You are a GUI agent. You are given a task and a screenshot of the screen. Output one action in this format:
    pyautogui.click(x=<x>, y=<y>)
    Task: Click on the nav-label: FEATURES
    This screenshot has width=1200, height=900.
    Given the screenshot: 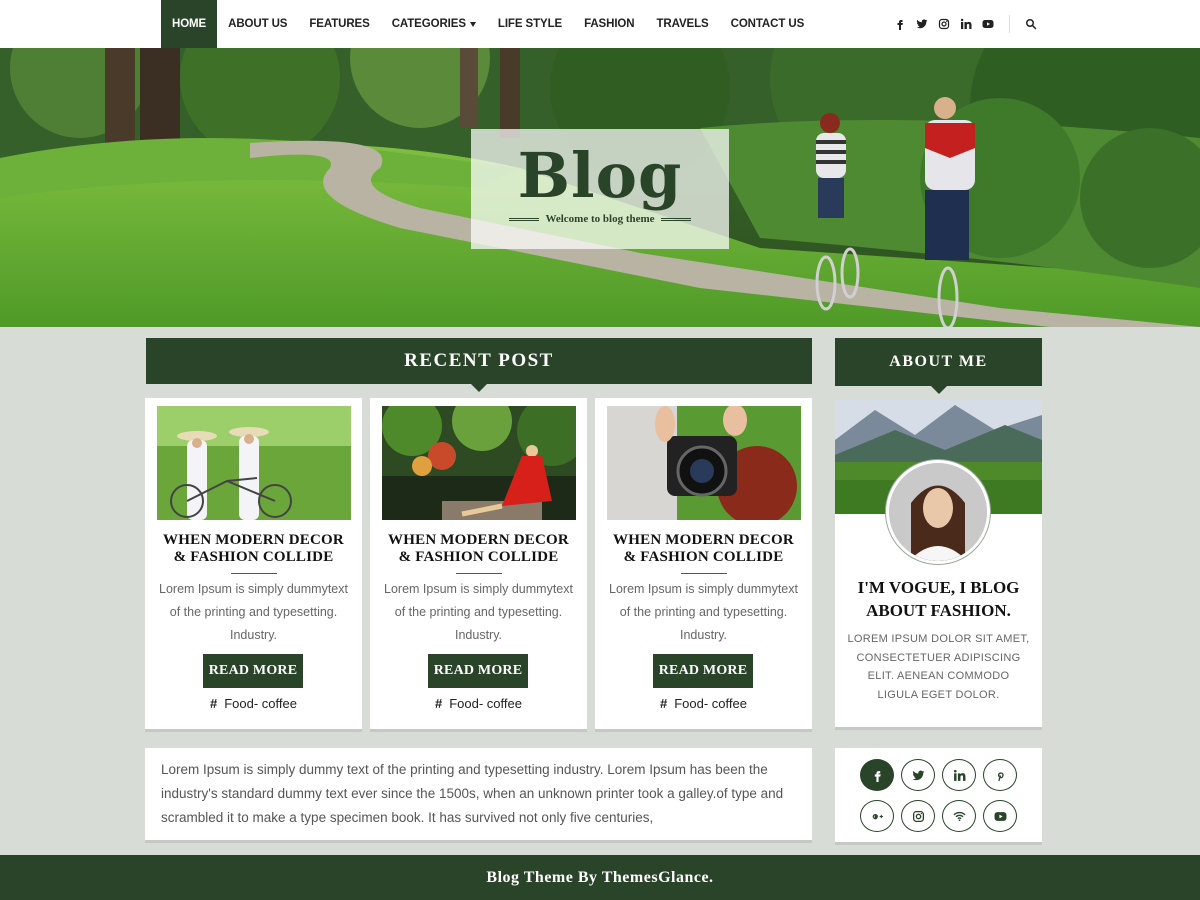 What is the action you would take?
    pyautogui.click(x=339, y=24)
    